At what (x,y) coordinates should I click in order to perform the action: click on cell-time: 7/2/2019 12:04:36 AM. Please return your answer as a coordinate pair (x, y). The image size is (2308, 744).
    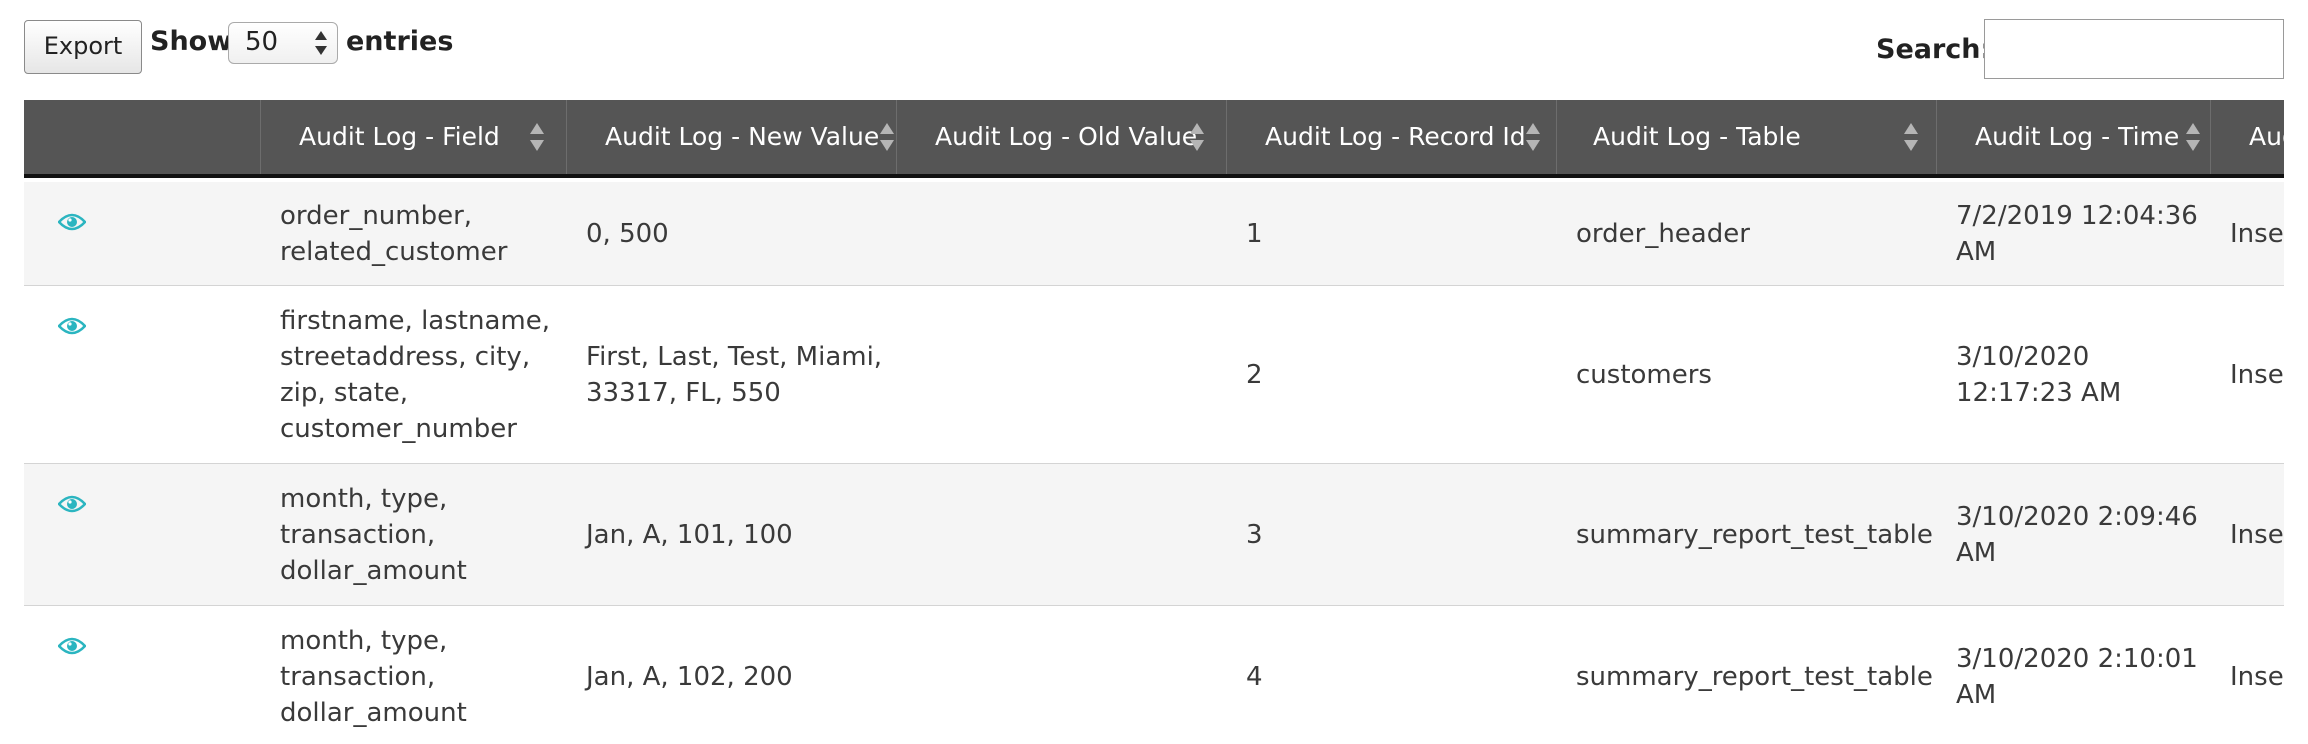
    Looking at the image, I should click on (2077, 233).